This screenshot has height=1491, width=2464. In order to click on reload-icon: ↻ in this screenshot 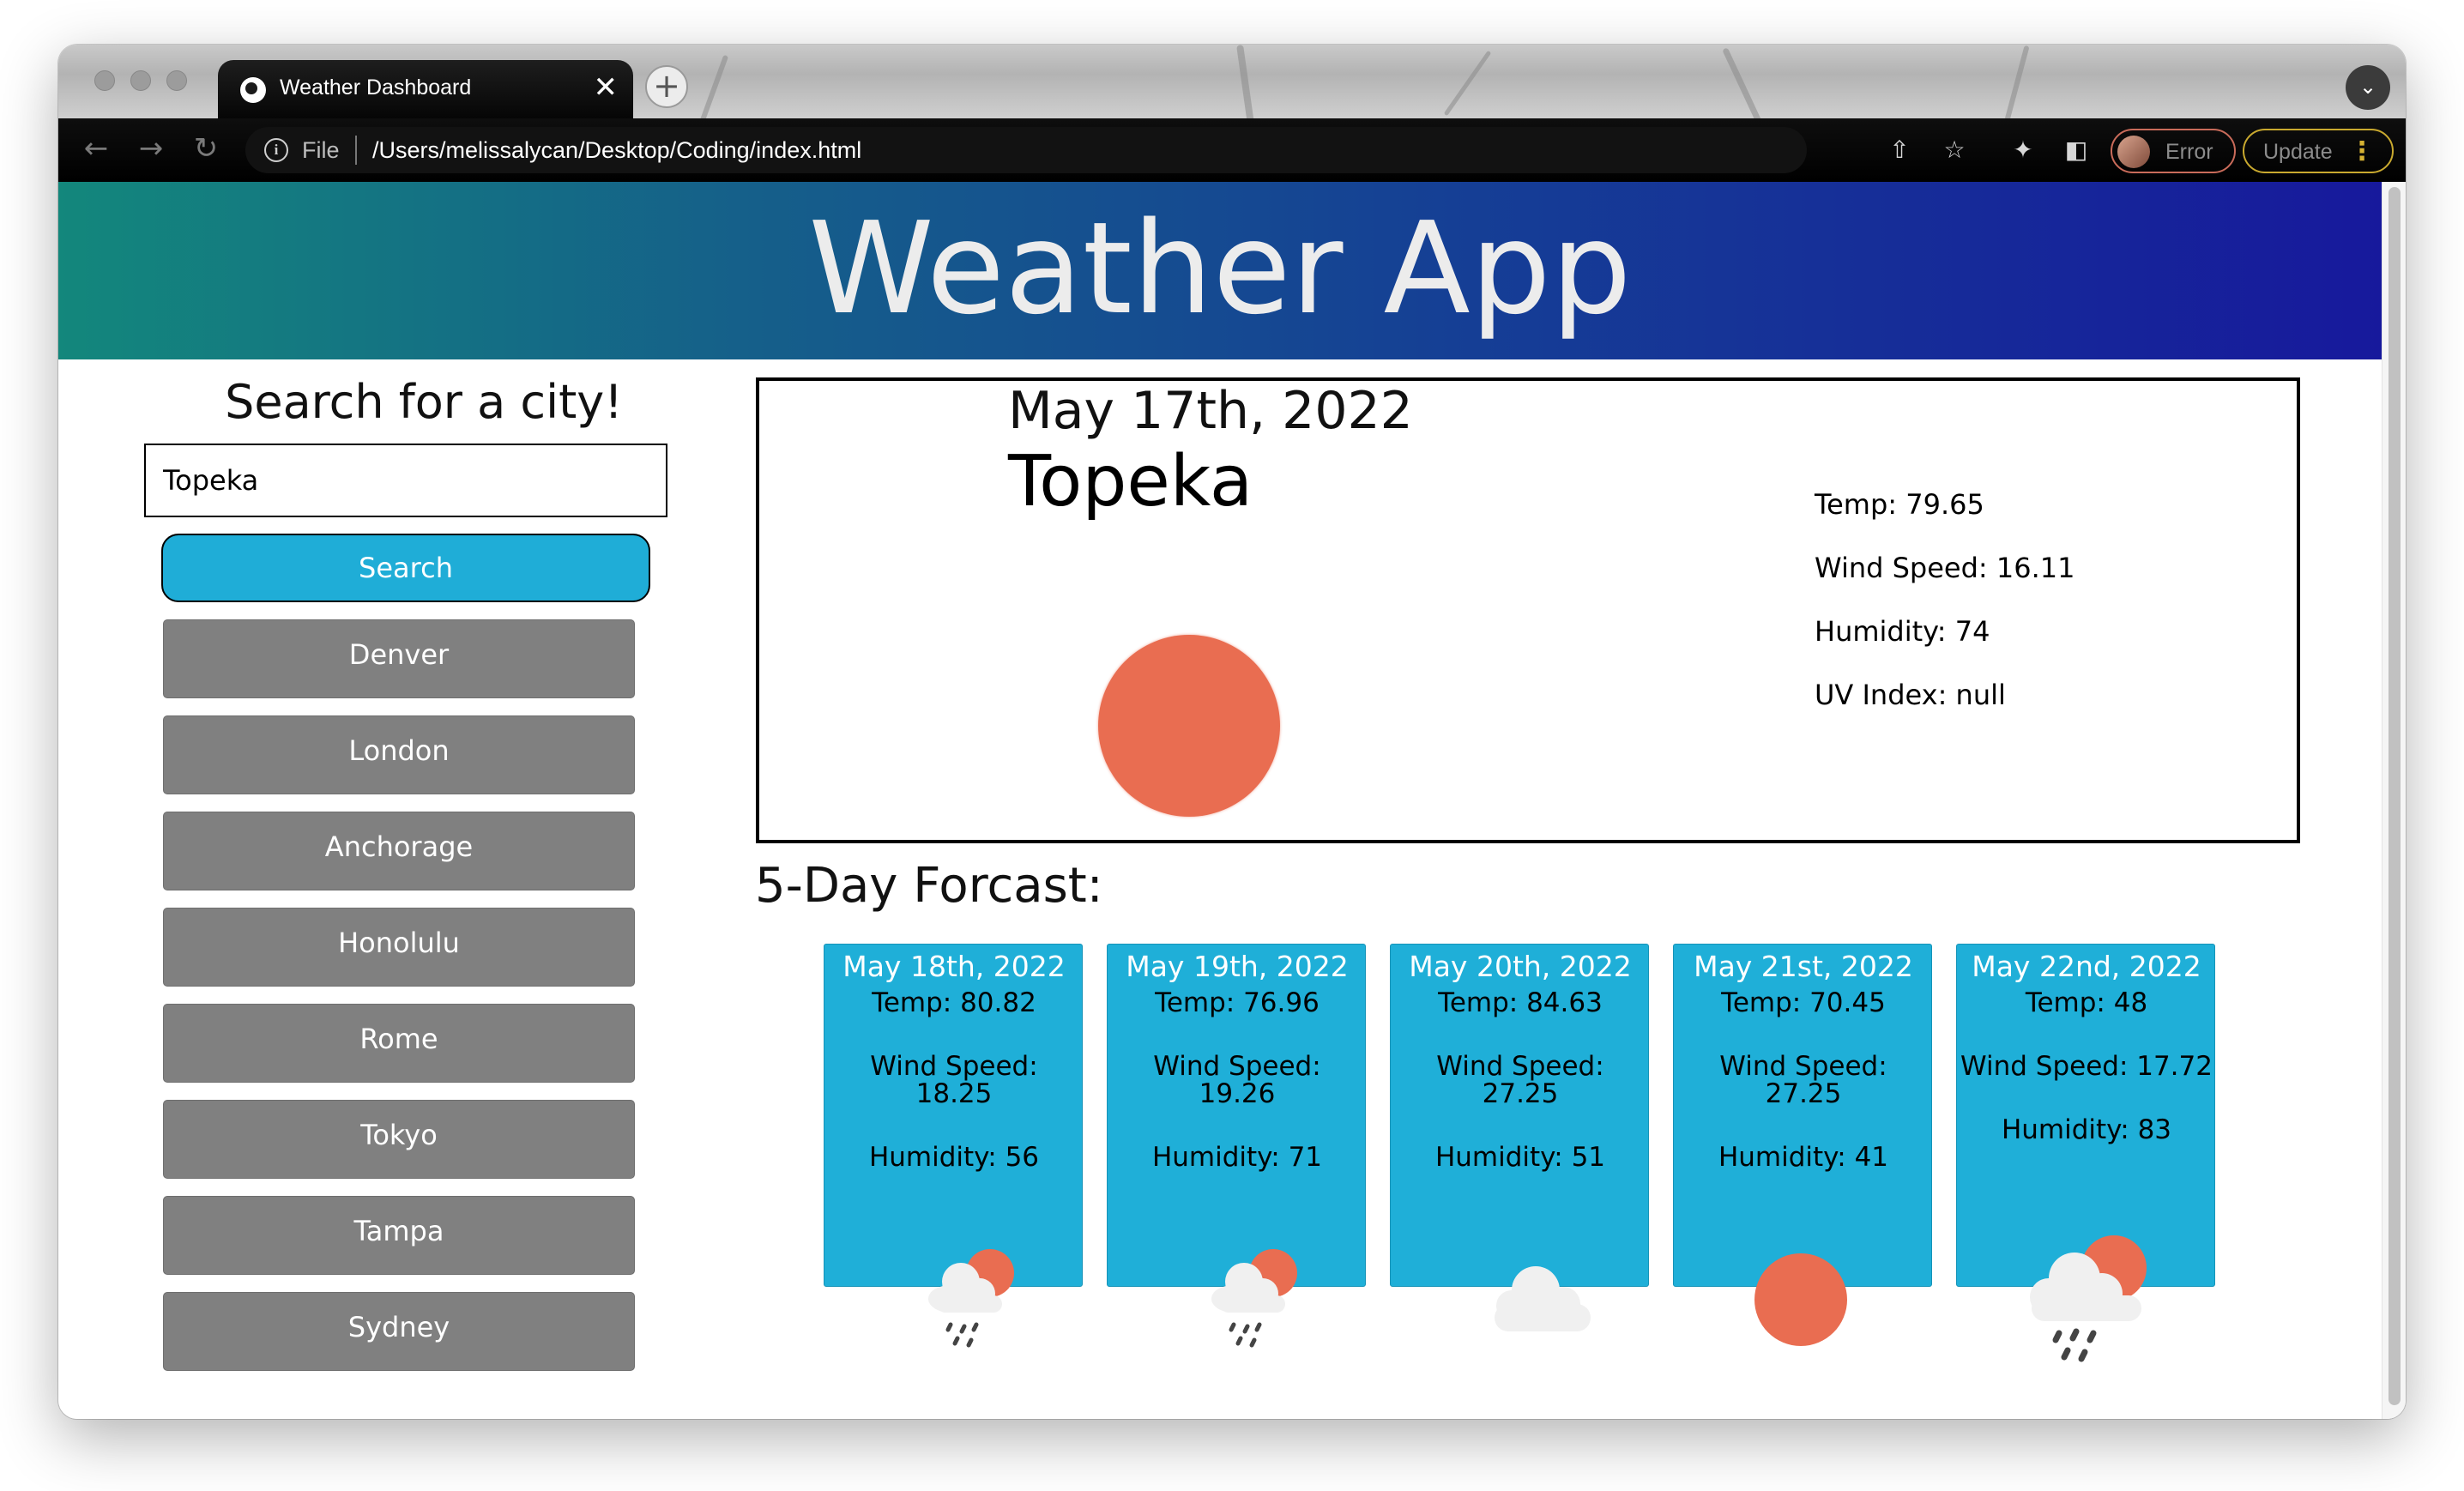, I will do `click(206, 149)`.